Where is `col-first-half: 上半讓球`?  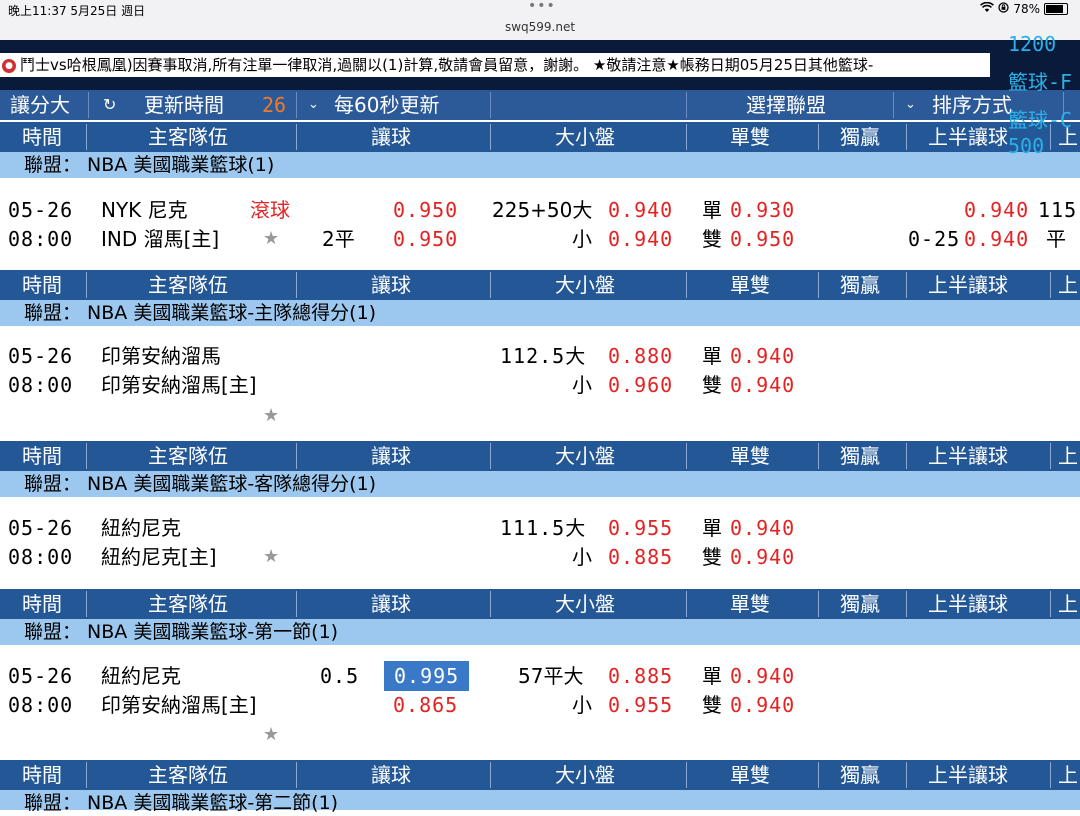 col-first-half: 上半讓球 is located at coordinates (968, 137).